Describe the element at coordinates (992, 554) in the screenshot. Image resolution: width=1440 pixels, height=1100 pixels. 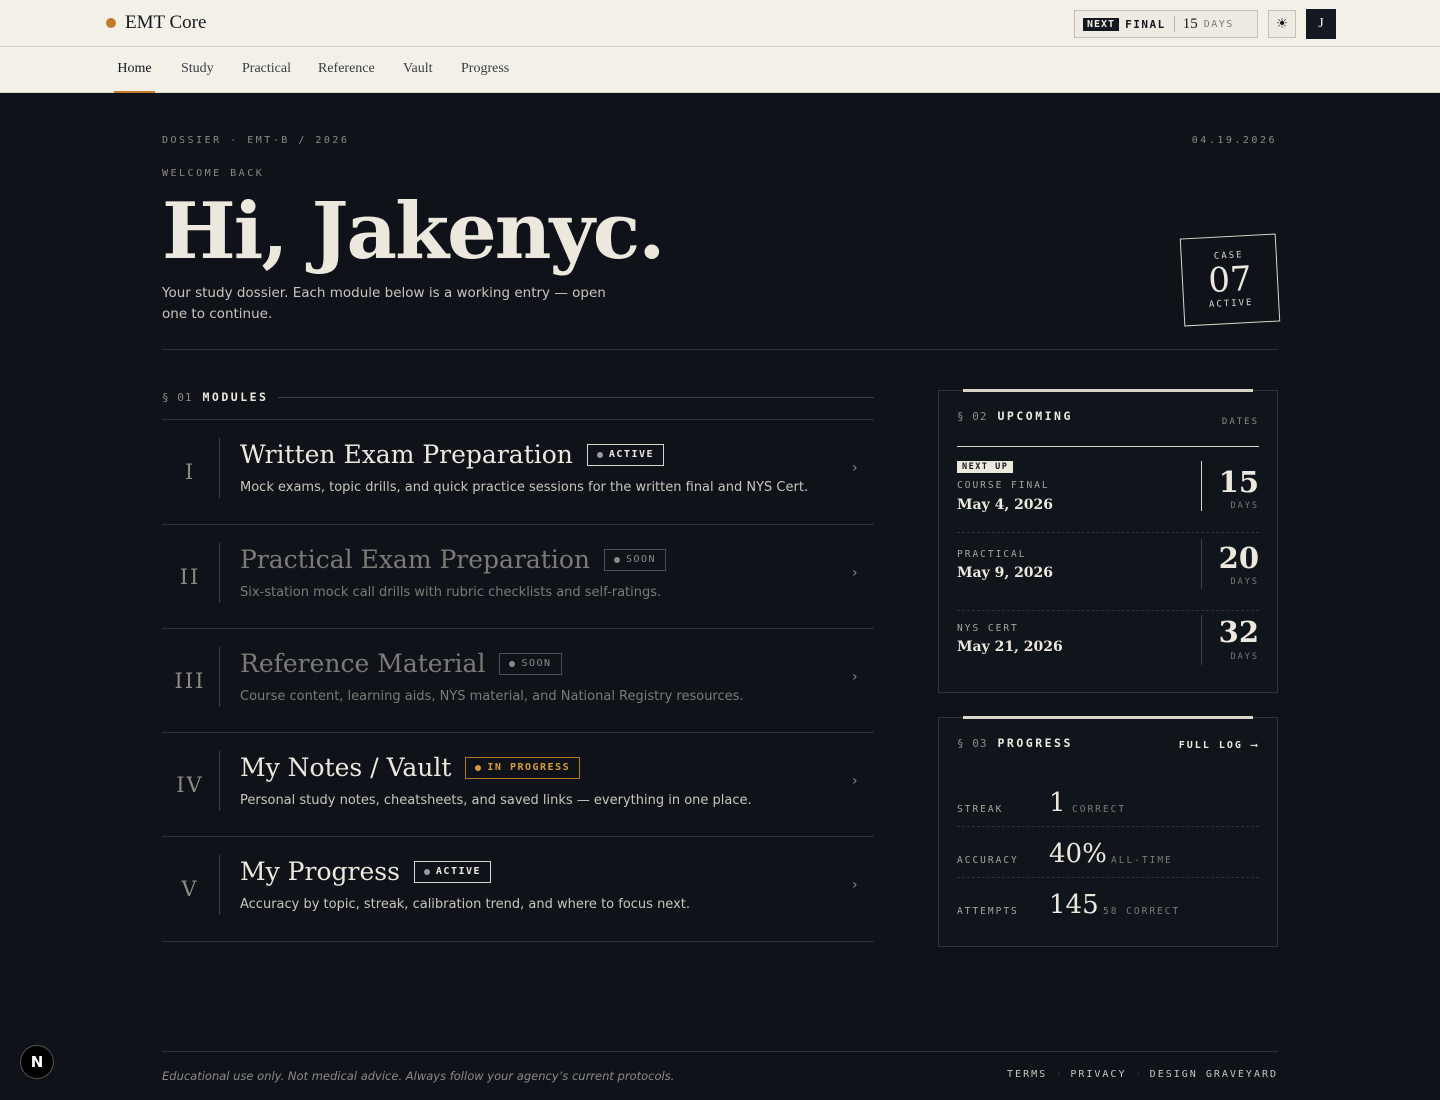
I see `event-label: PRACTICAL` at that location.